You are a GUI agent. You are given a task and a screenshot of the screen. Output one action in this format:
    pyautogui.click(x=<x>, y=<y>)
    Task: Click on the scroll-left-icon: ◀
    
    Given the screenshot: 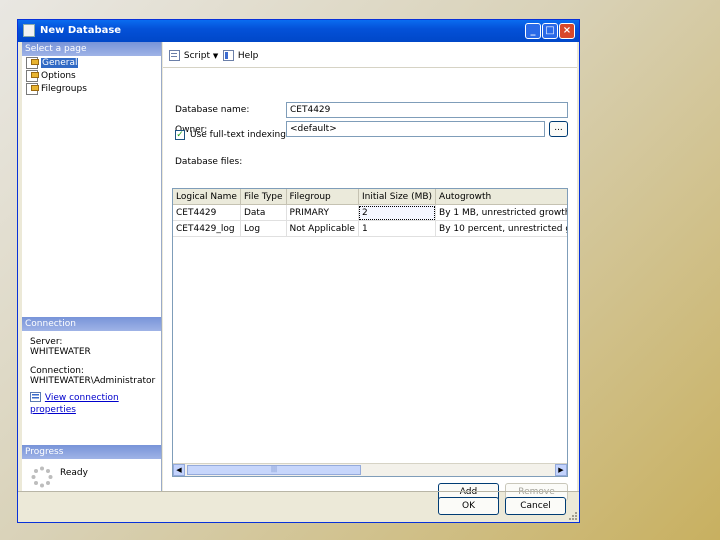 What is the action you would take?
    pyautogui.click(x=179, y=470)
    